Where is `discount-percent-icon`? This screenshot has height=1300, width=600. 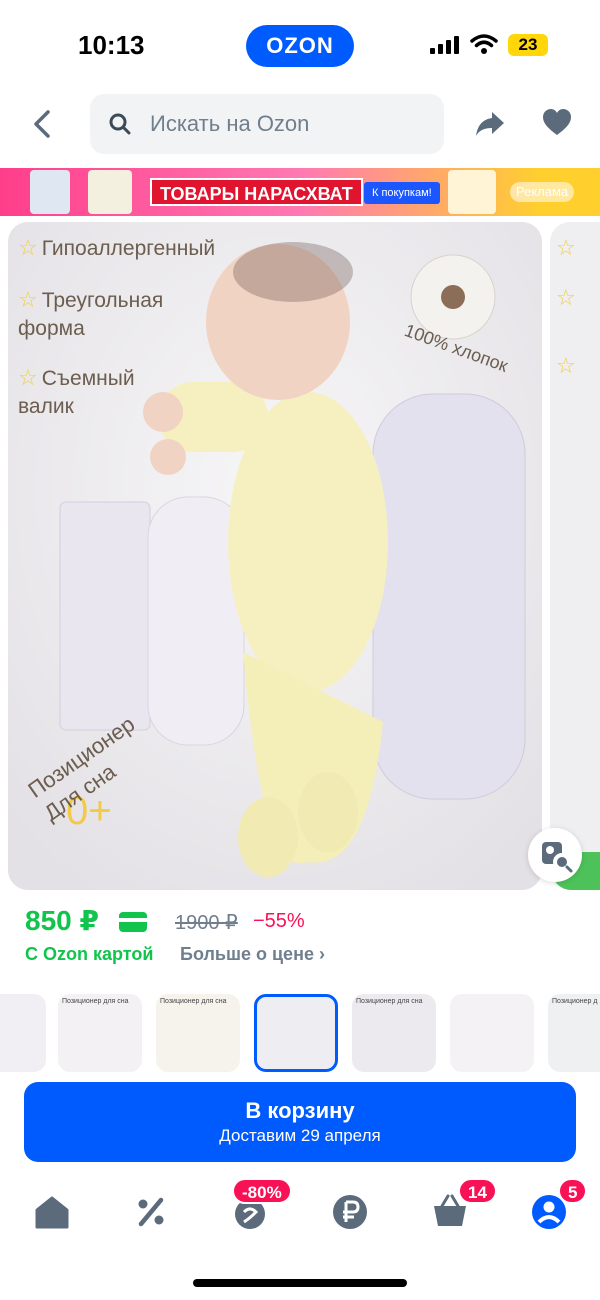 discount-percent-icon is located at coordinates (151, 1212).